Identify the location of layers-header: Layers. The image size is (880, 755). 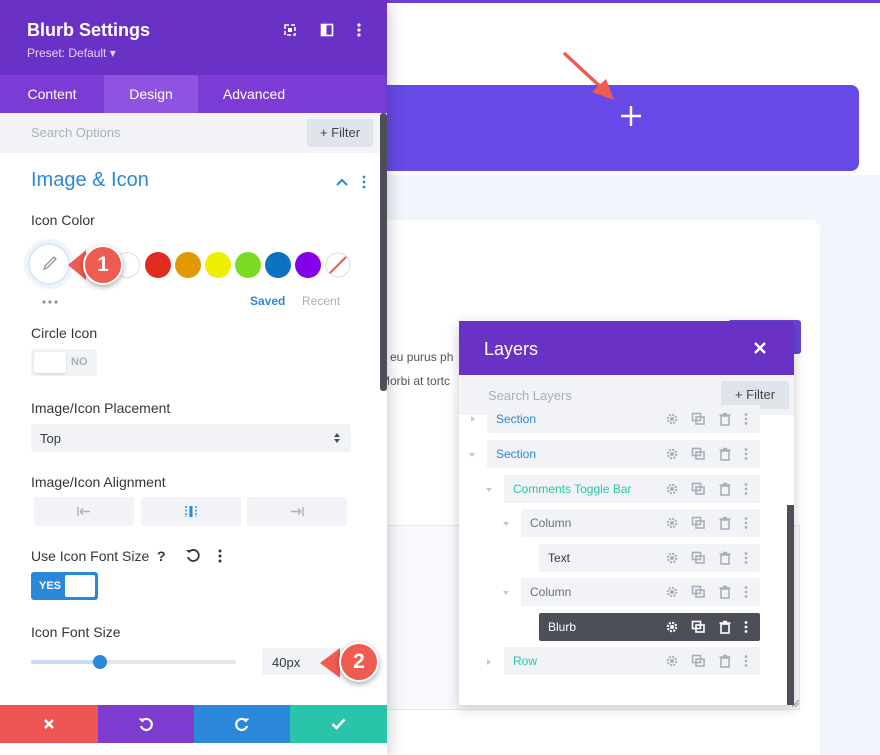
(626, 348).